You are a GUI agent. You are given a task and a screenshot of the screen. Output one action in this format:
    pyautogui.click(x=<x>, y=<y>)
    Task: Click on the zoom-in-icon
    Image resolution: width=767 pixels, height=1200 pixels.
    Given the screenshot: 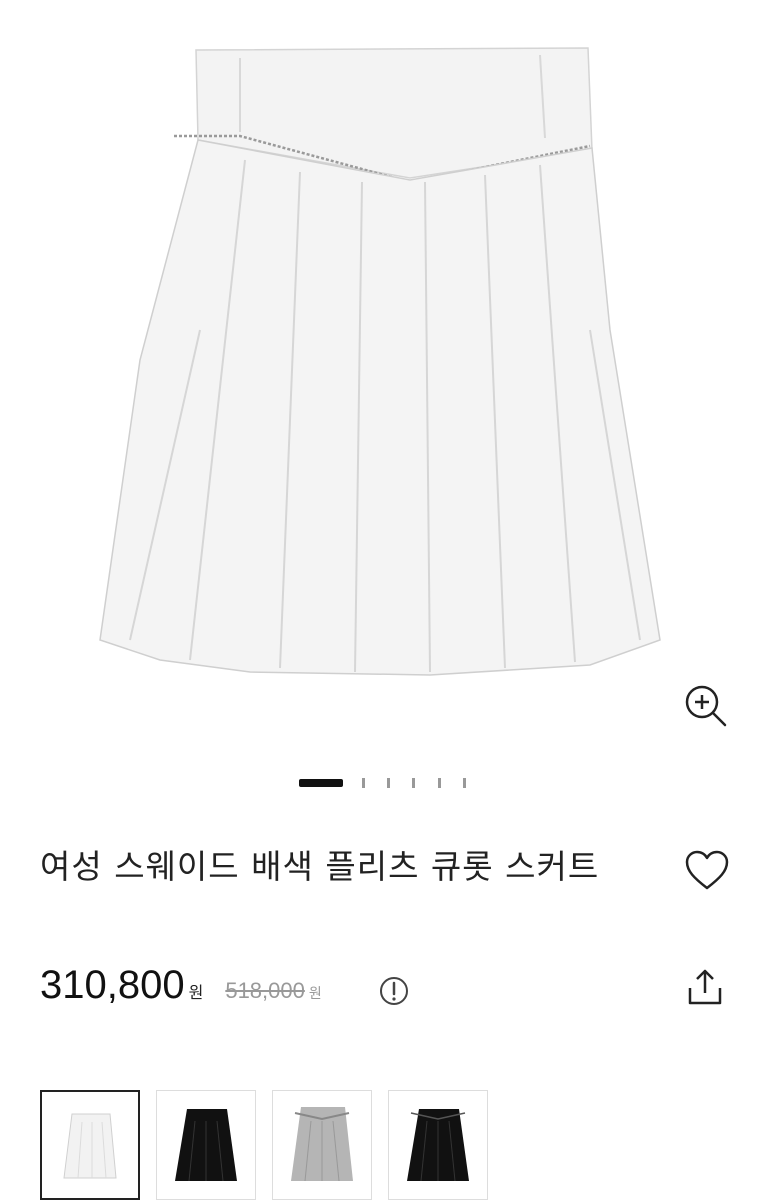 What is the action you would take?
    pyautogui.click(x=706, y=706)
    